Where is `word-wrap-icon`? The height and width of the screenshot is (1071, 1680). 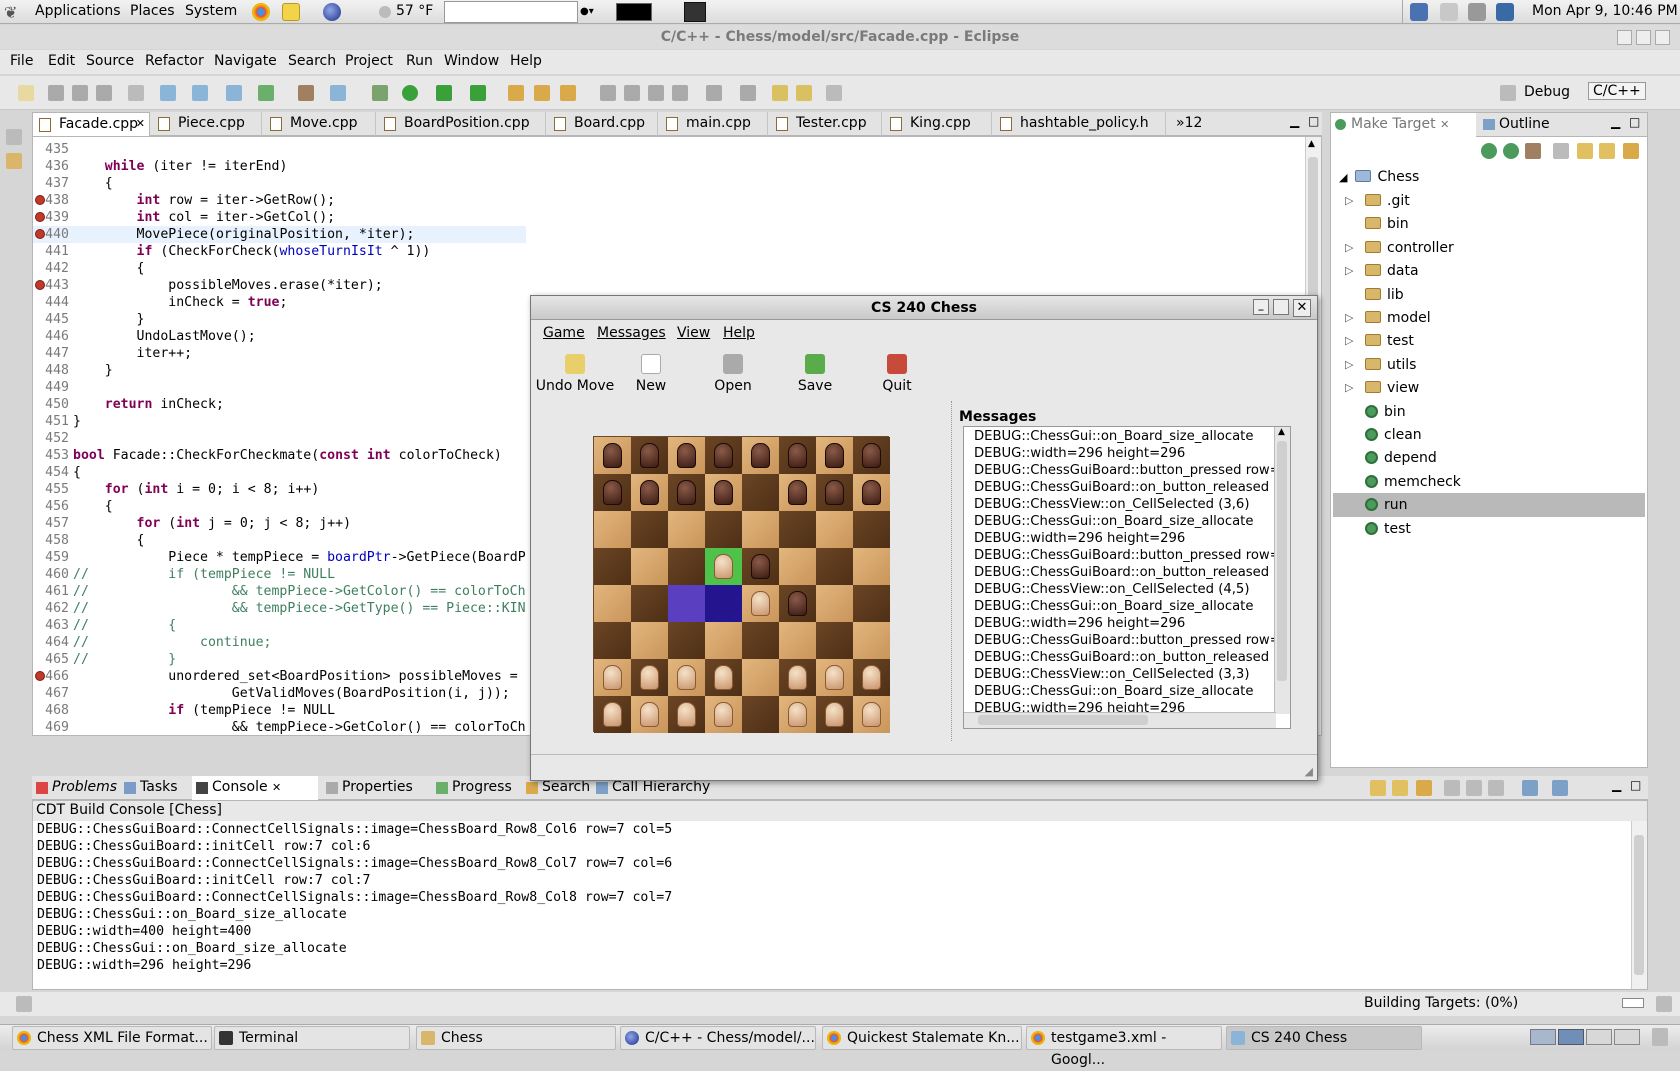 word-wrap-icon is located at coordinates (1474, 788).